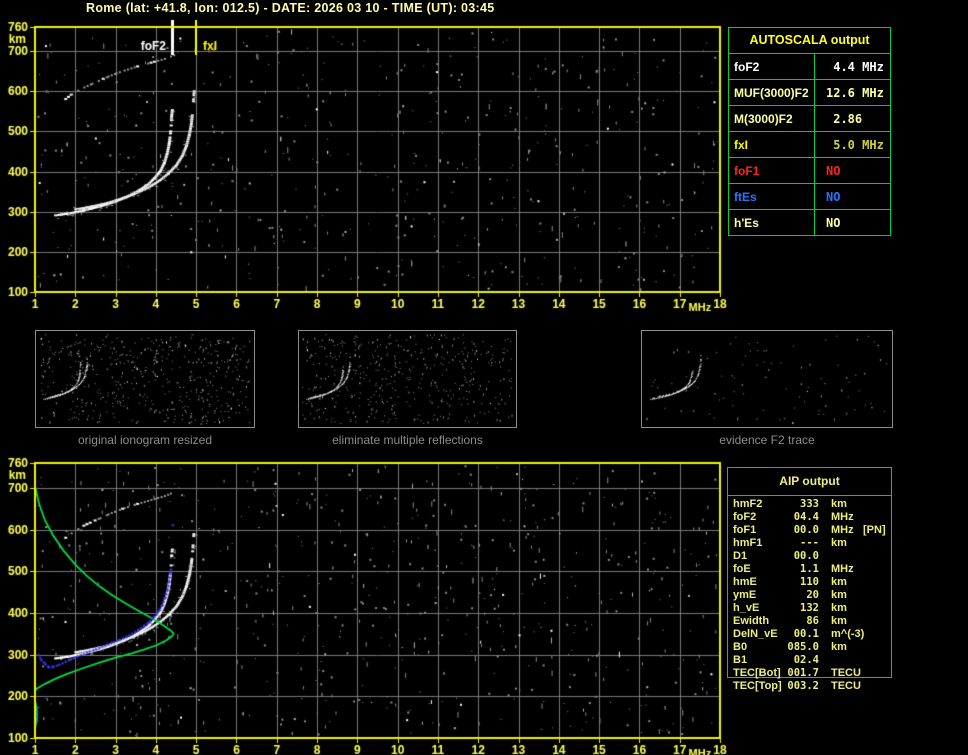 This screenshot has height=755, width=968. What do you see at coordinates (745, 595) in the screenshot?
I see `param-name: ymE` at bounding box center [745, 595].